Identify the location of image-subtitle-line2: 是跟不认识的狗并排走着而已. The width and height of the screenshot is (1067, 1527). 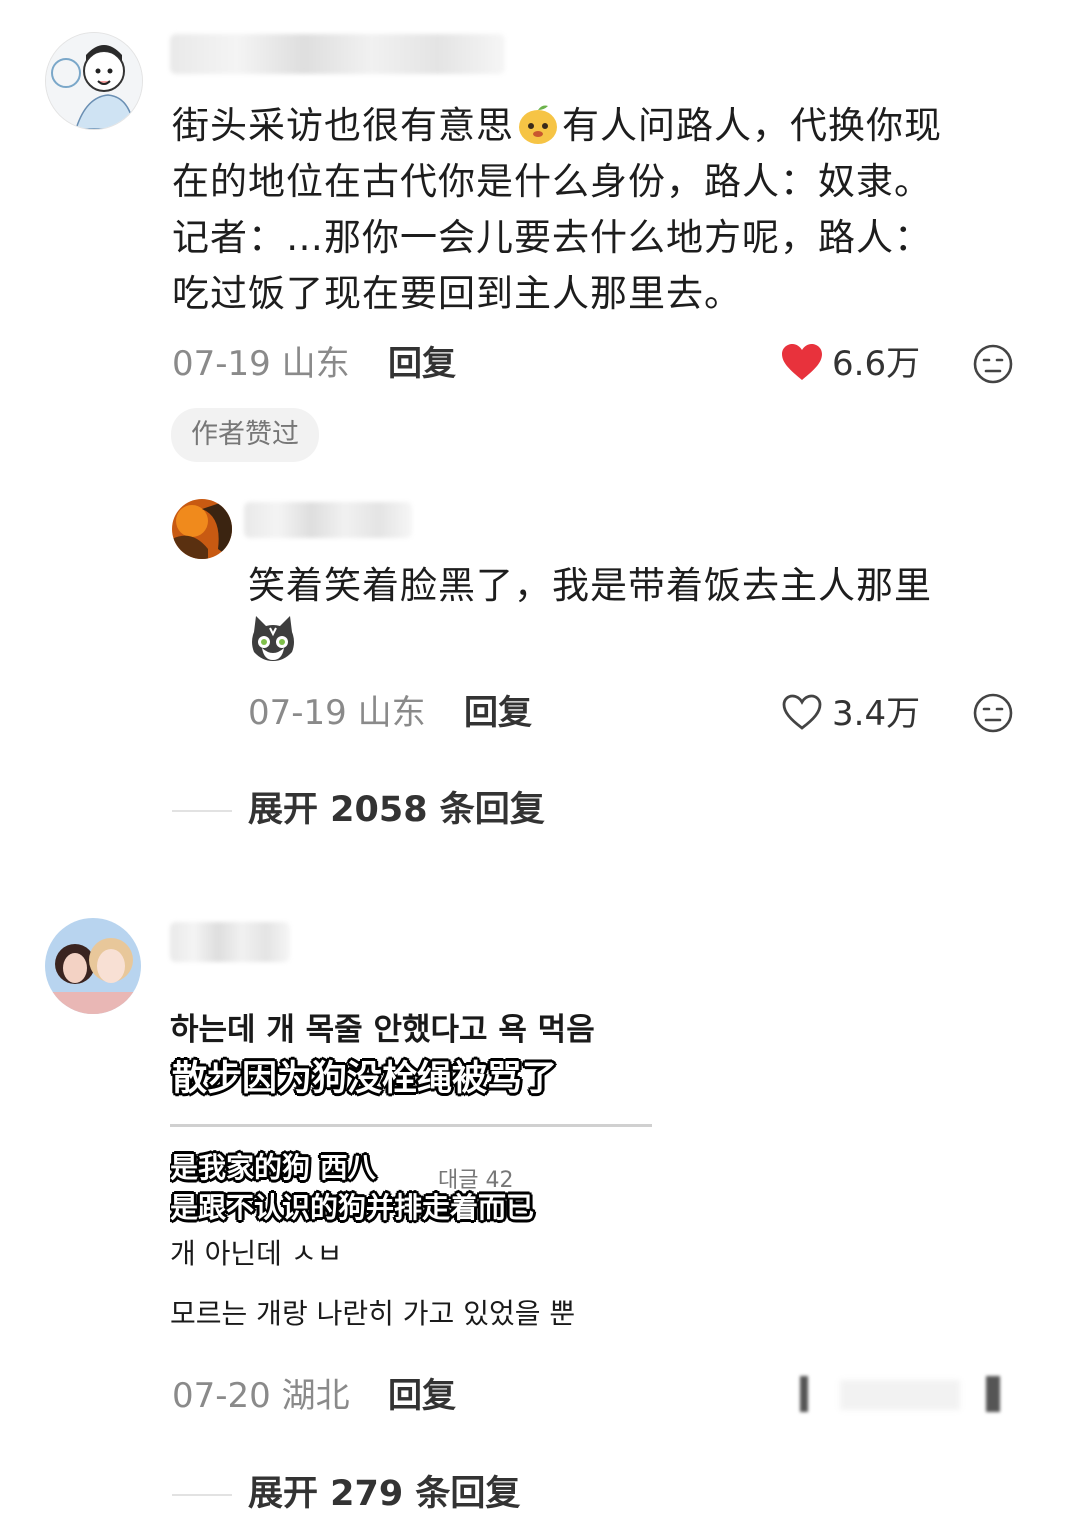
(352, 1207).